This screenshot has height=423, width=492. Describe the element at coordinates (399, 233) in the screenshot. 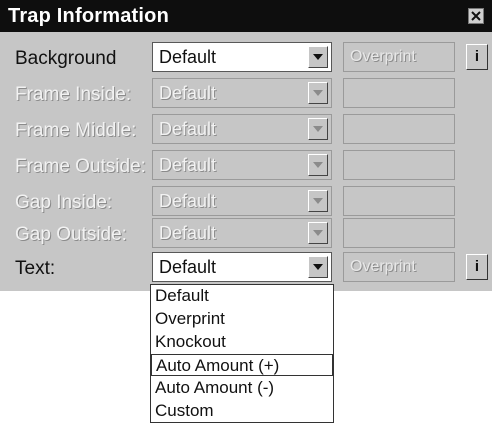

I see `gap-outside-trap-field` at that location.